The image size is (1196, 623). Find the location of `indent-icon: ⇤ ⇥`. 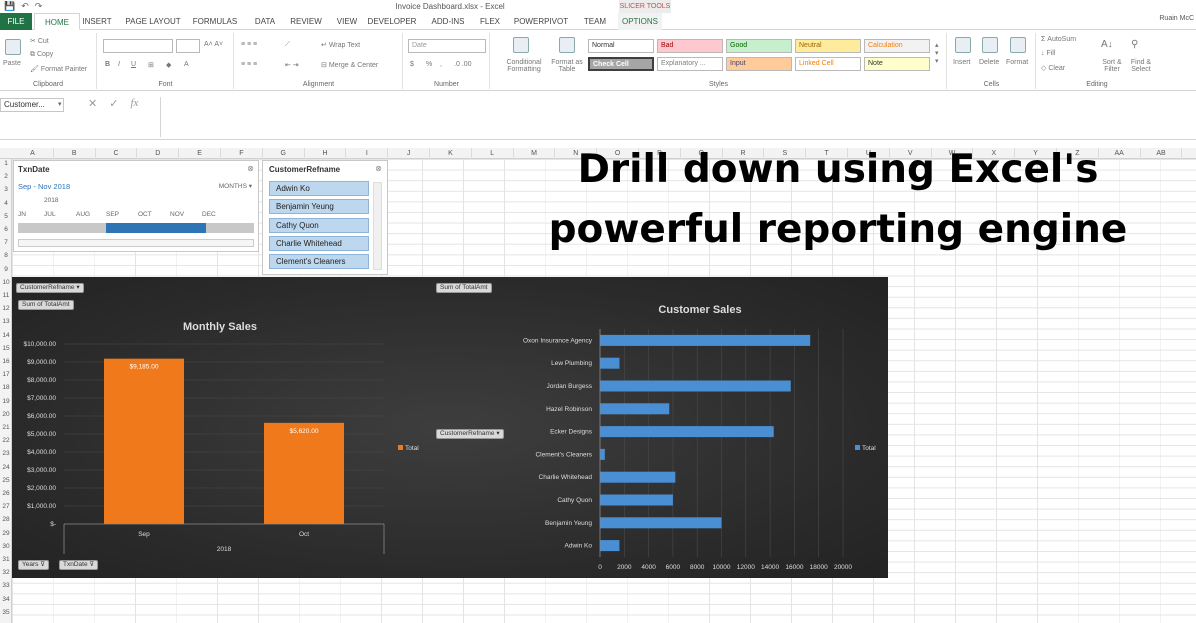

indent-icon: ⇤ ⇥ is located at coordinates (292, 65).